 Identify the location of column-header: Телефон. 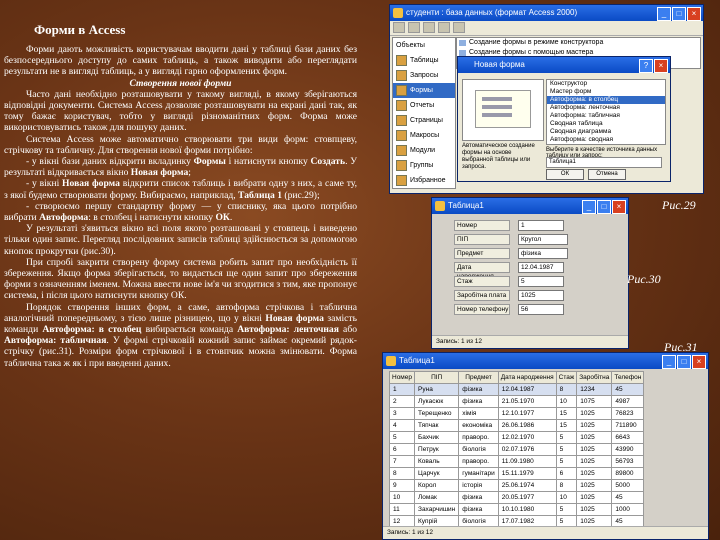
(628, 377).